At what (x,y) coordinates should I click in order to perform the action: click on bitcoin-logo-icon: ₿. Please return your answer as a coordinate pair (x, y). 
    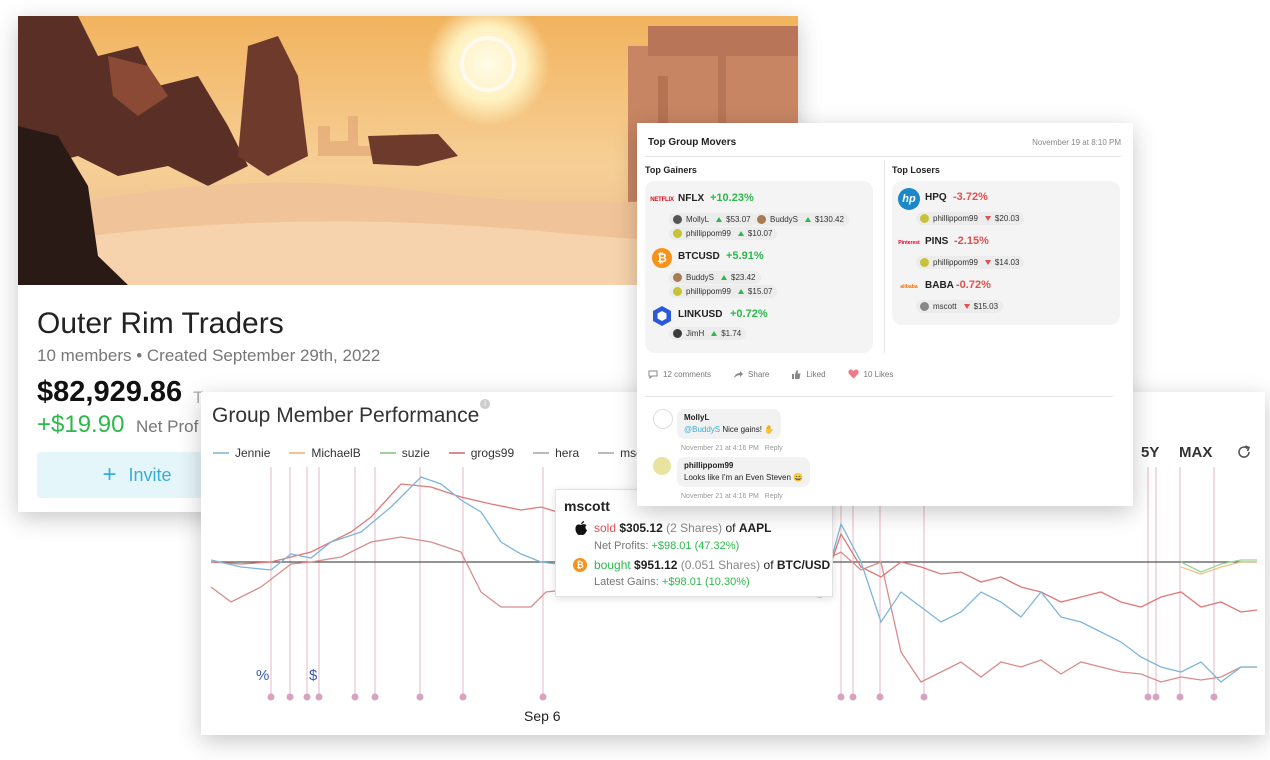
    Looking at the image, I should click on (662, 258).